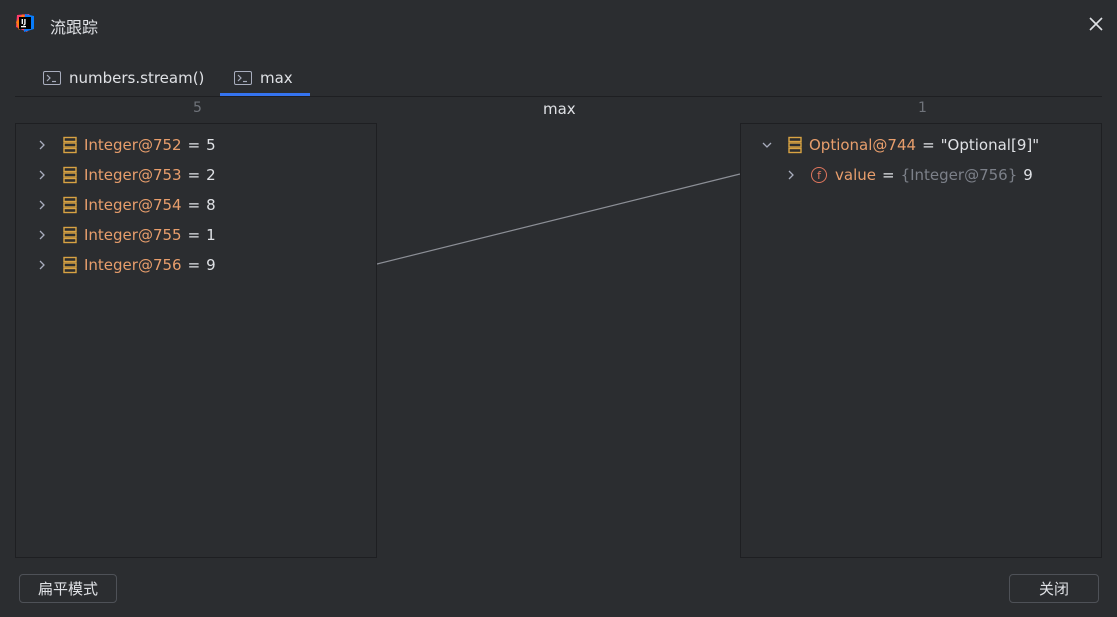  What do you see at coordinates (211, 145) in the screenshot?
I see `object-value: 5` at bounding box center [211, 145].